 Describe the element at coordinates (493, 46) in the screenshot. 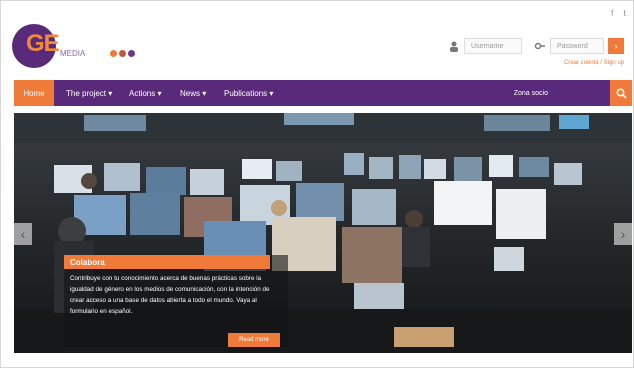

I see `username-input: Username` at that location.